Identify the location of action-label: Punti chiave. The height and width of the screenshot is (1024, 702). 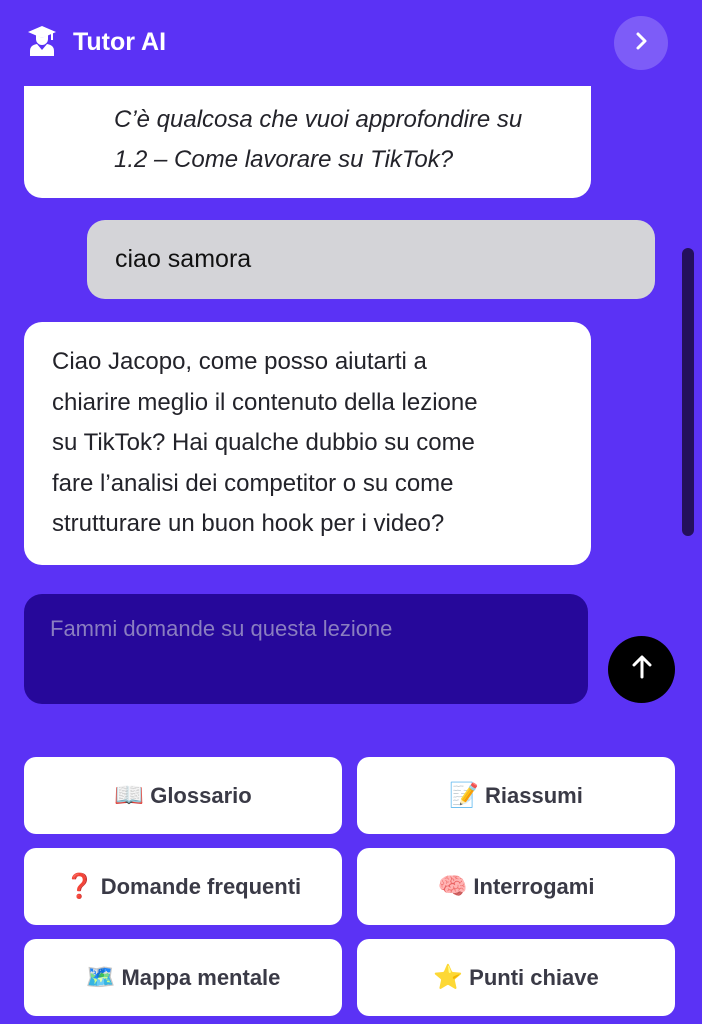
(534, 977).